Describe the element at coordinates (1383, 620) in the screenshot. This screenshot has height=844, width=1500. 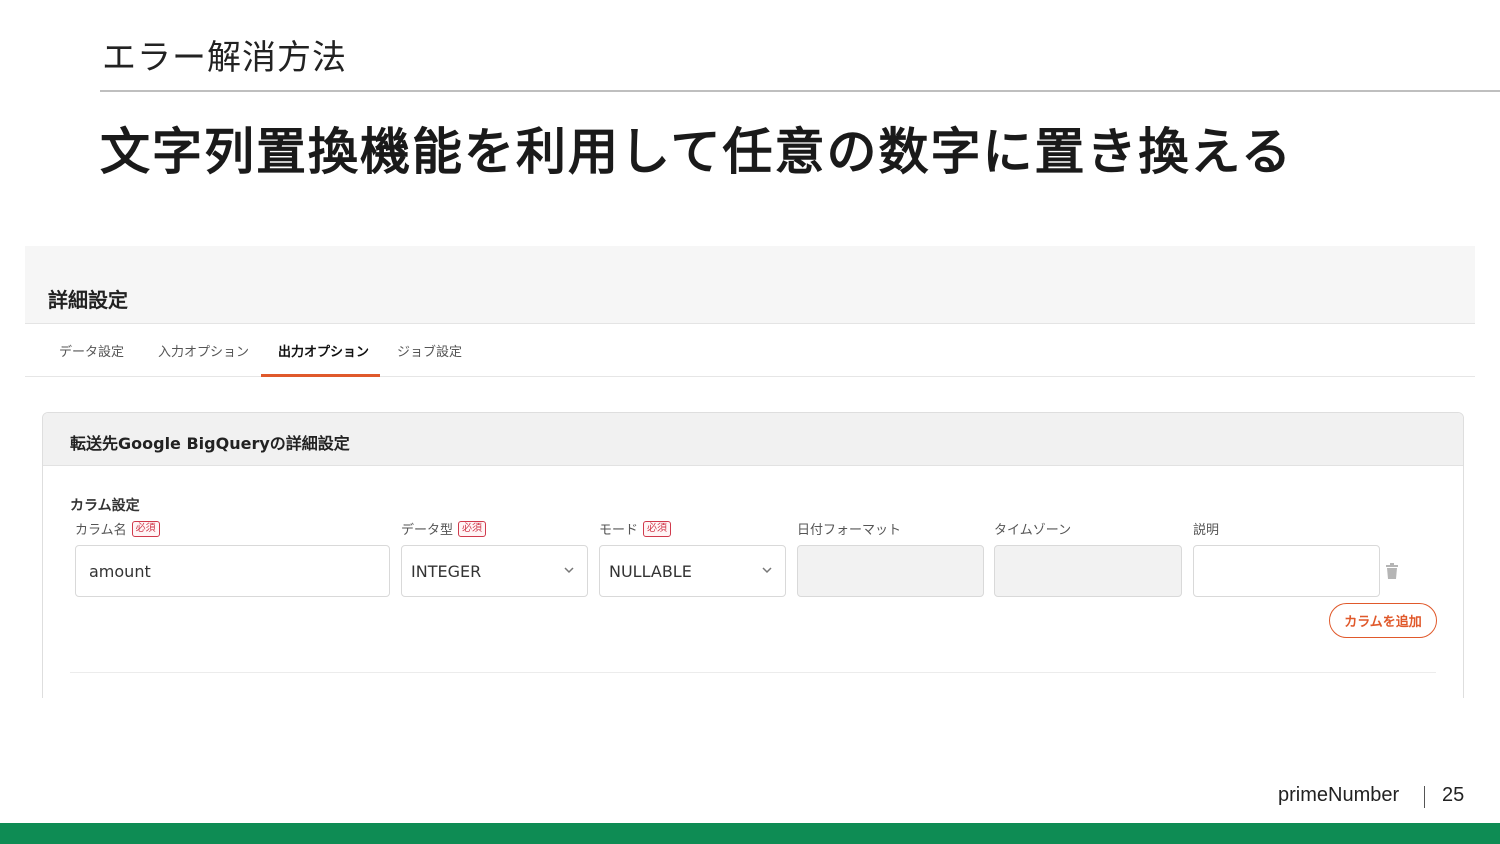
I see `add-column-button: カラムを追加` at that location.